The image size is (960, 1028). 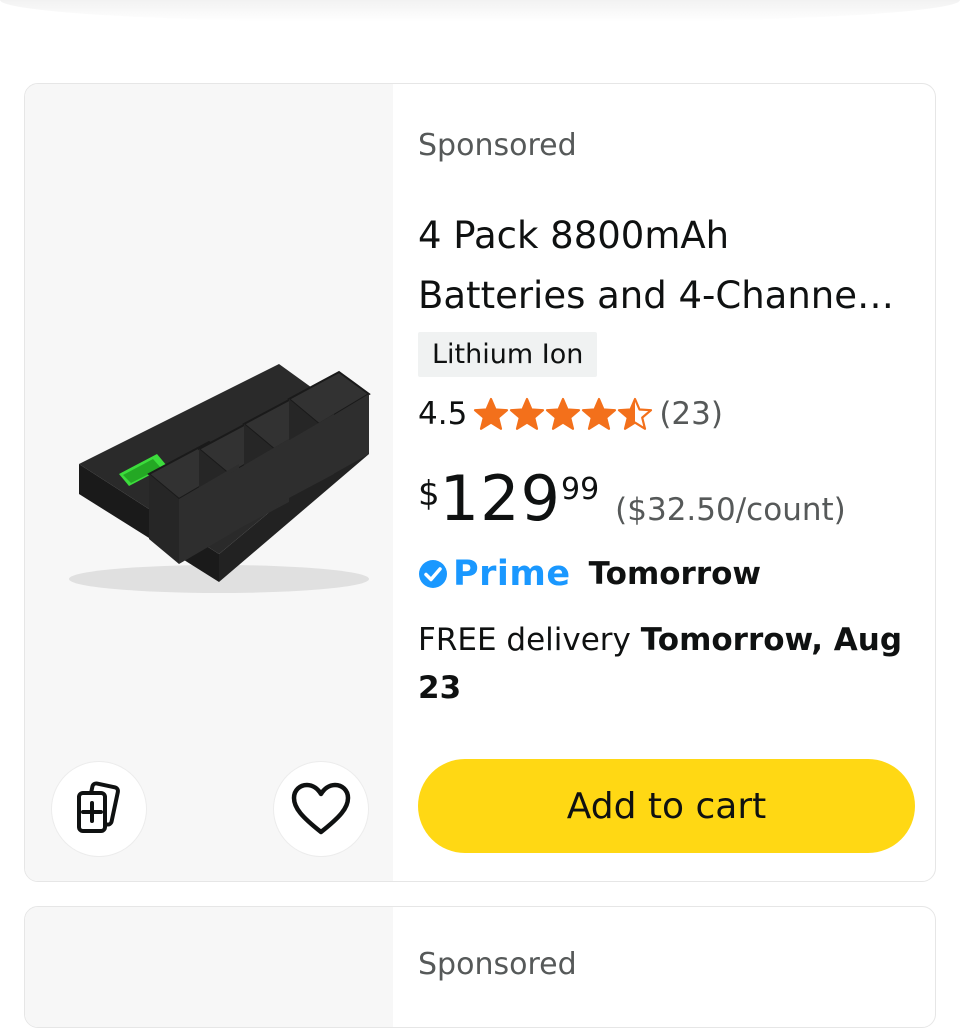 I want to click on price: $ 129 99 ($32.50/count), so click(x=632, y=499).